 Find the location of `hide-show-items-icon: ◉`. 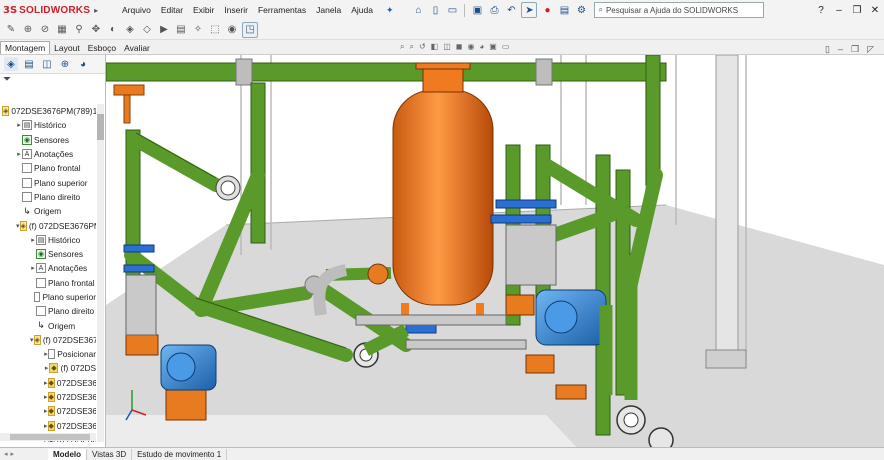

hide-show-items-icon: ◉ is located at coordinates (470, 47).